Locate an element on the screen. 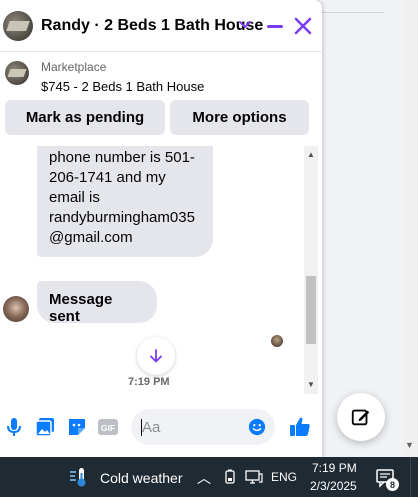  notification-count-badge: 8 is located at coordinates (392, 484).